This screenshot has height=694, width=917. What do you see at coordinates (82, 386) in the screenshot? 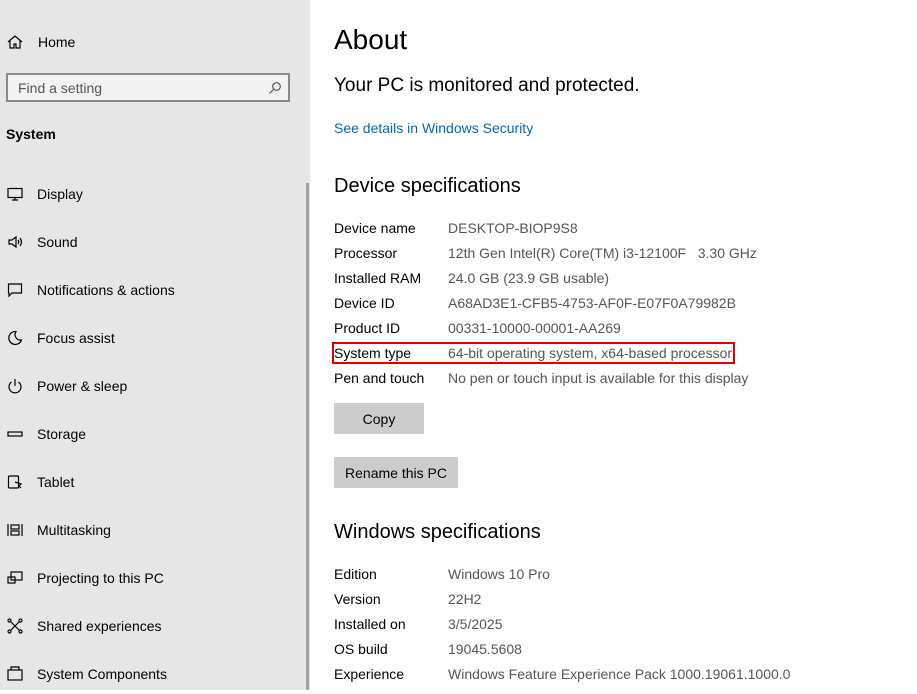
I see `sidebar-item-label: Power & sleep` at bounding box center [82, 386].